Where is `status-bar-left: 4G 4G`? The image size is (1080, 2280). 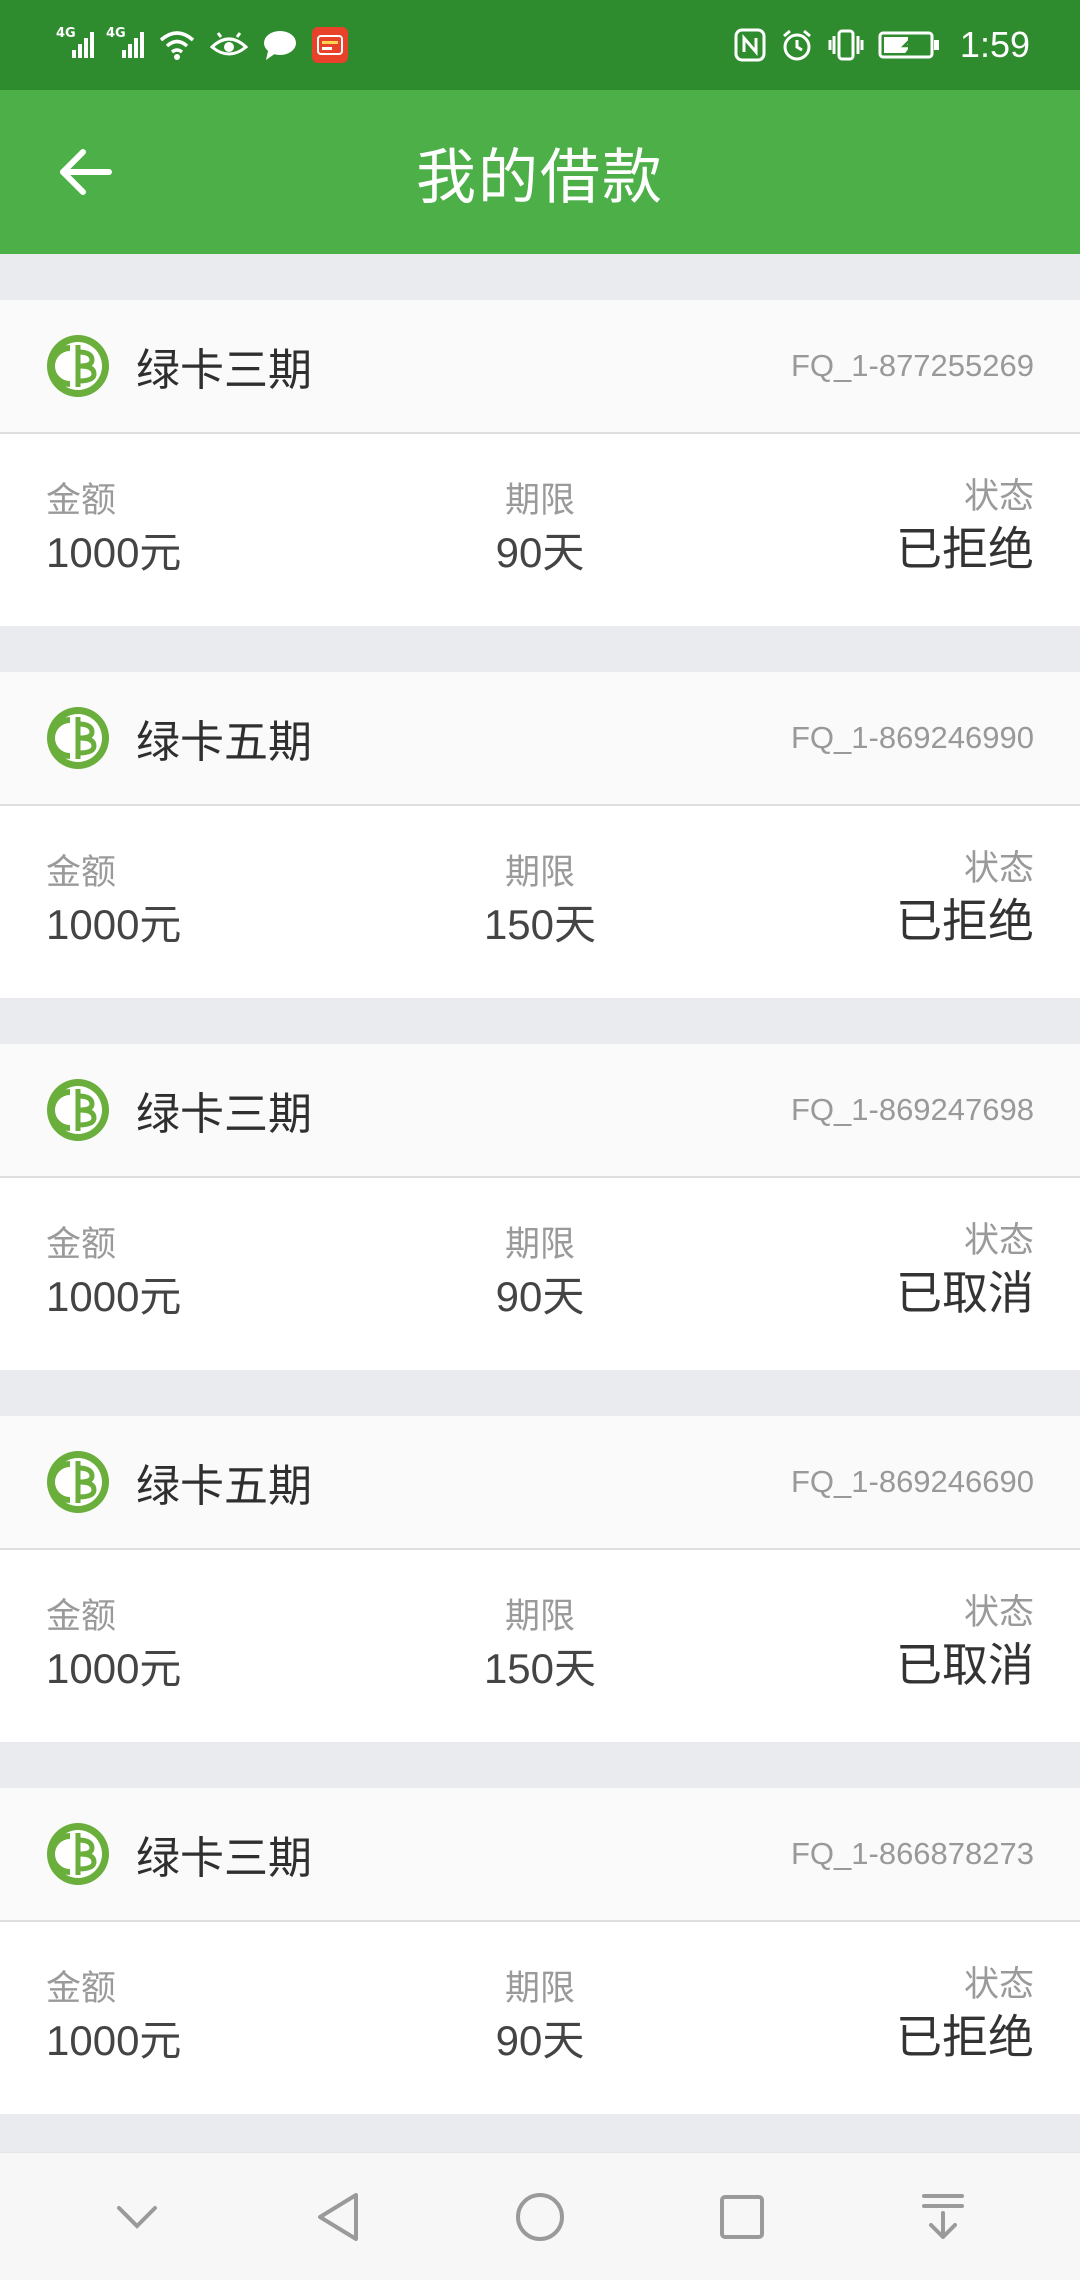
status-bar-left: 4G 4G is located at coordinates (202, 44).